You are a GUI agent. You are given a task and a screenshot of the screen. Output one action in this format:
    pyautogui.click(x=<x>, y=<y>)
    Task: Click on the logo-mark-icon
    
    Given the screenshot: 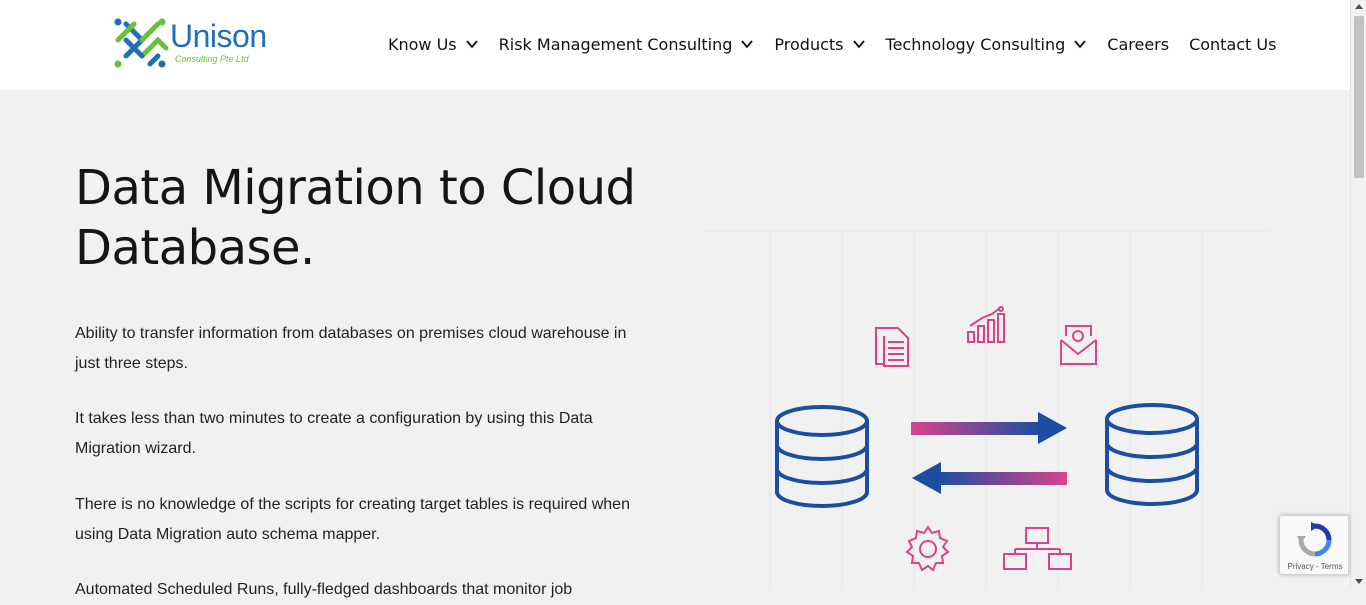 What is the action you would take?
    pyautogui.click(x=141, y=43)
    